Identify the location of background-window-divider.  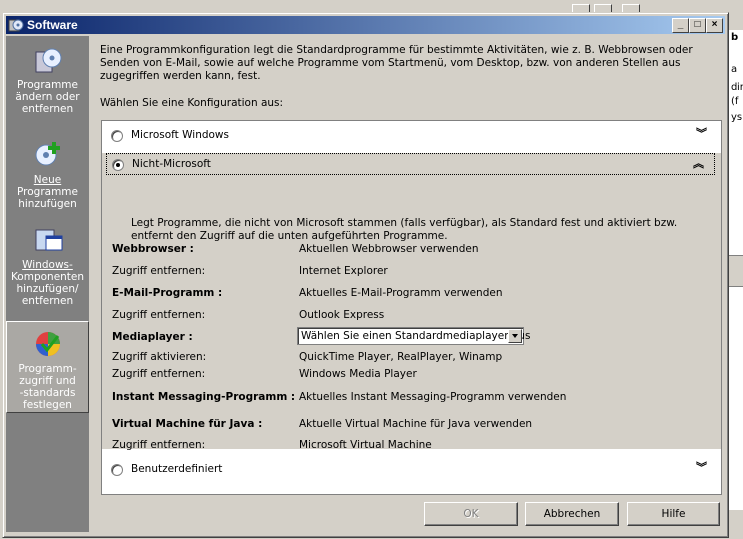
(735, 271).